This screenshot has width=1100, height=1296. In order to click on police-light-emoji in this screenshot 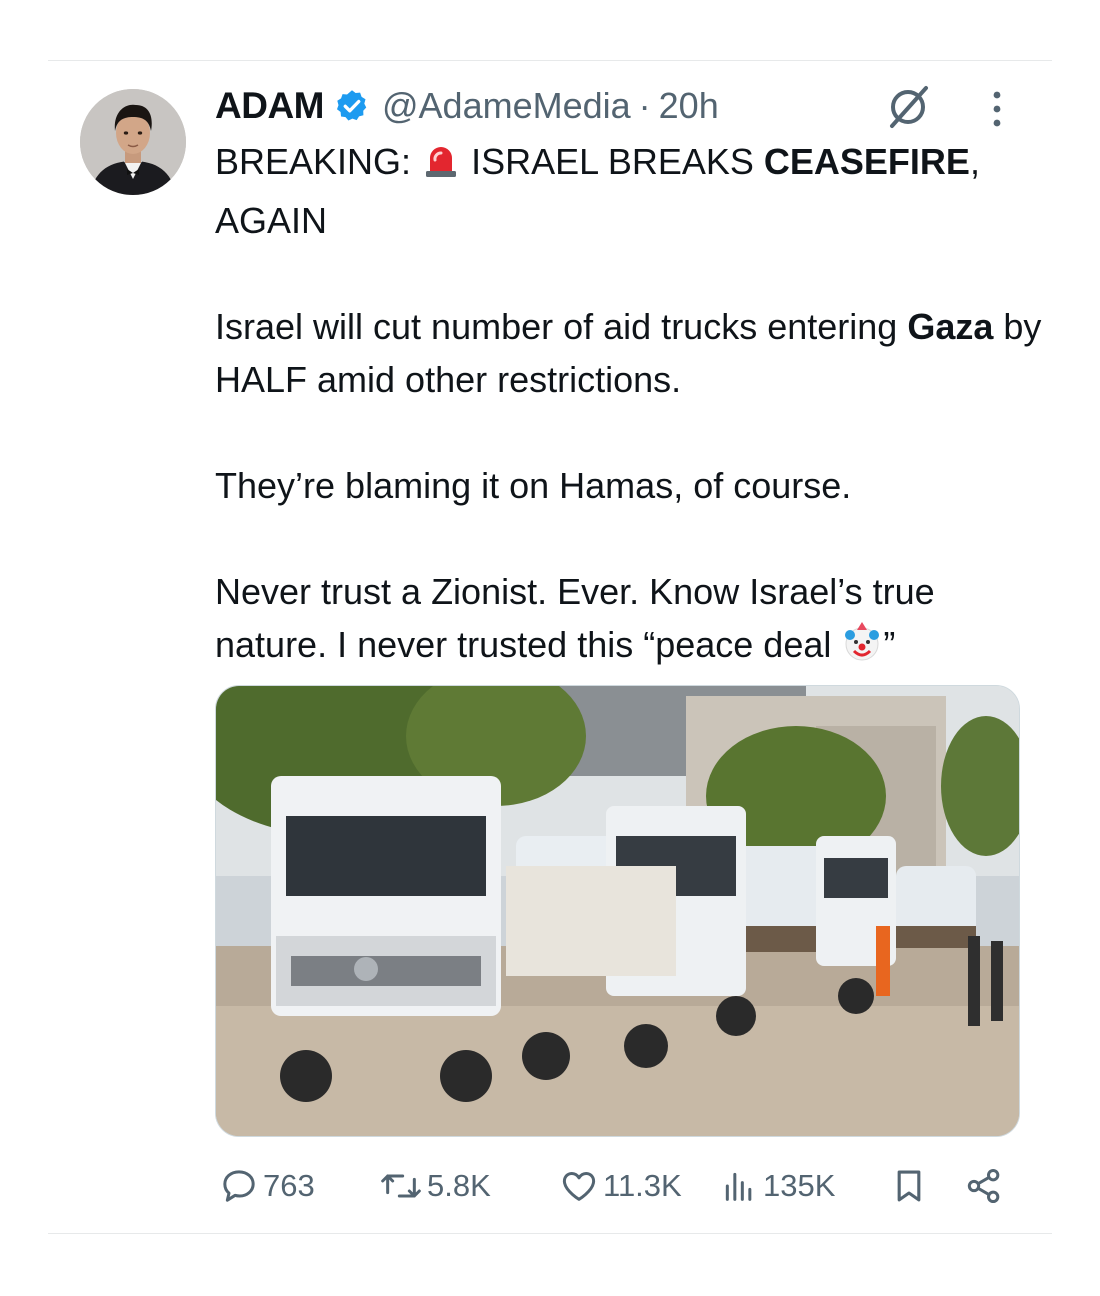, I will do `click(441, 167)`.